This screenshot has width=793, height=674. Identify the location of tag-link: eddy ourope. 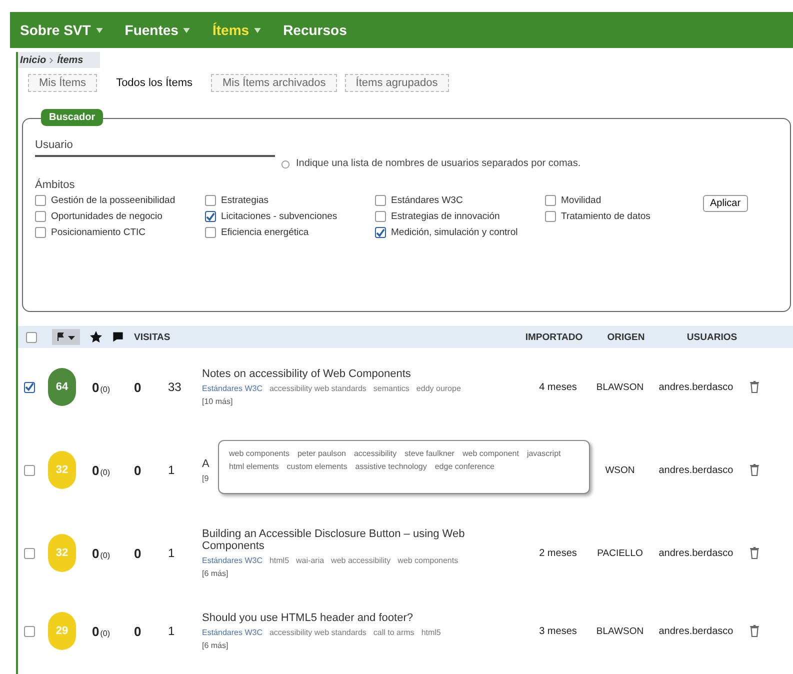
(438, 388).